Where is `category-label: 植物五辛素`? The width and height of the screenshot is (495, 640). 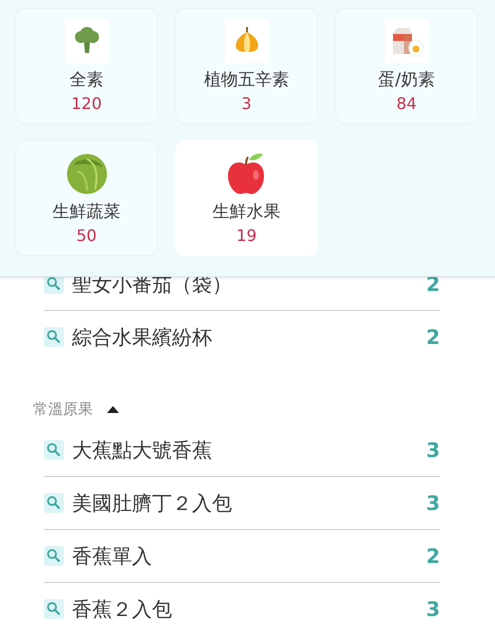 category-label: 植物五辛素 is located at coordinates (246, 80).